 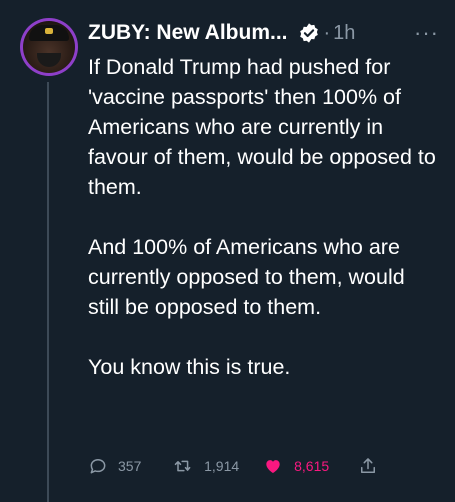 What do you see at coordinates (309, 33) in the screenshot?
I see `verified-badge-icon` at bounding box center [309, 33].